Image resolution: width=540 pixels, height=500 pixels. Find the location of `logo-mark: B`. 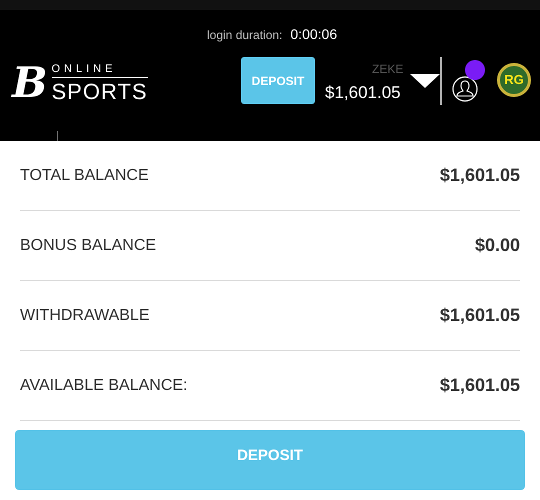

logo-mark: B is located at coordinates (30, 83).